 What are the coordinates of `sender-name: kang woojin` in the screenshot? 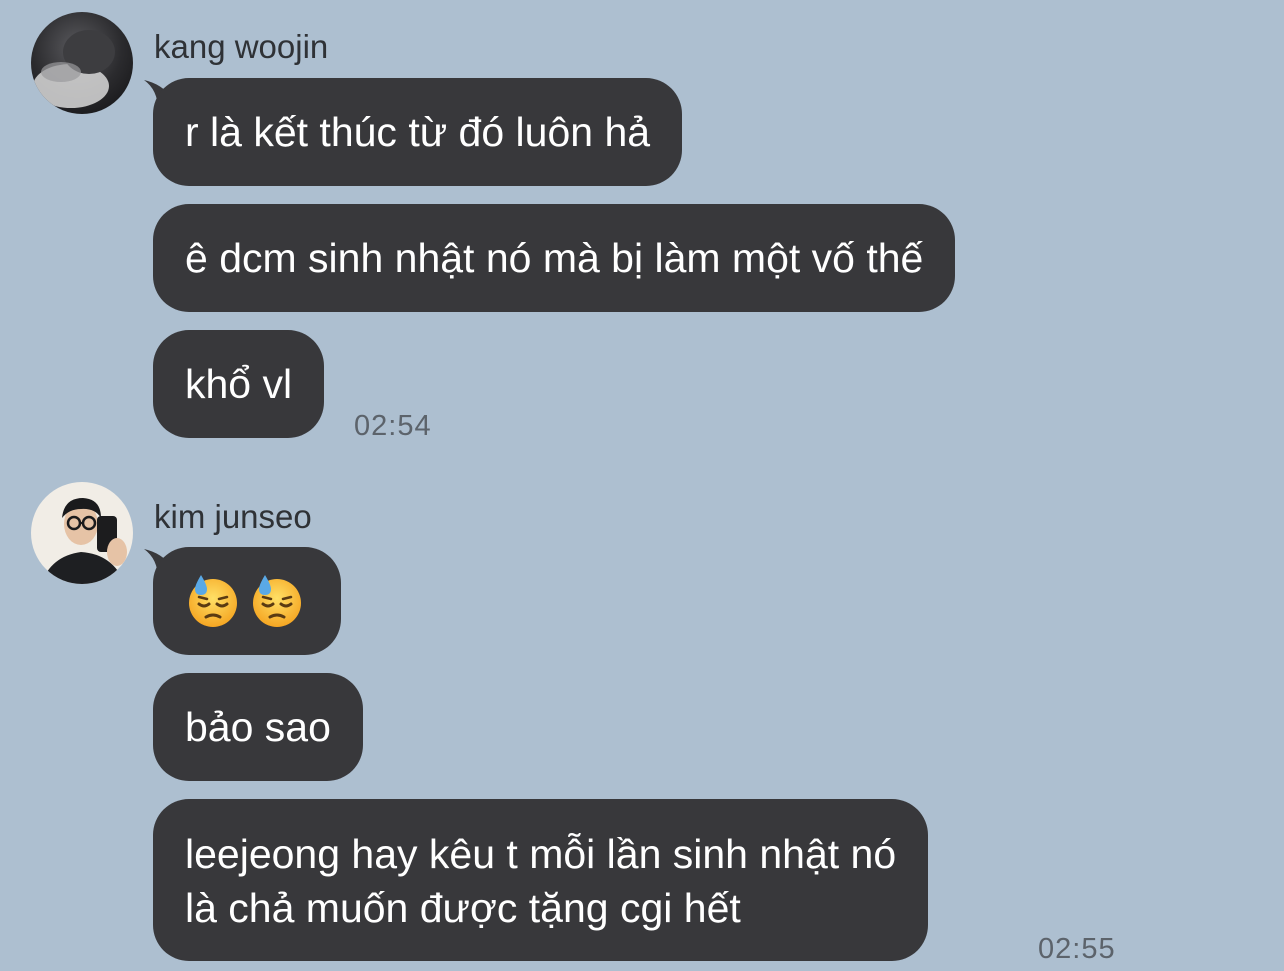 It's located at (241, 46).